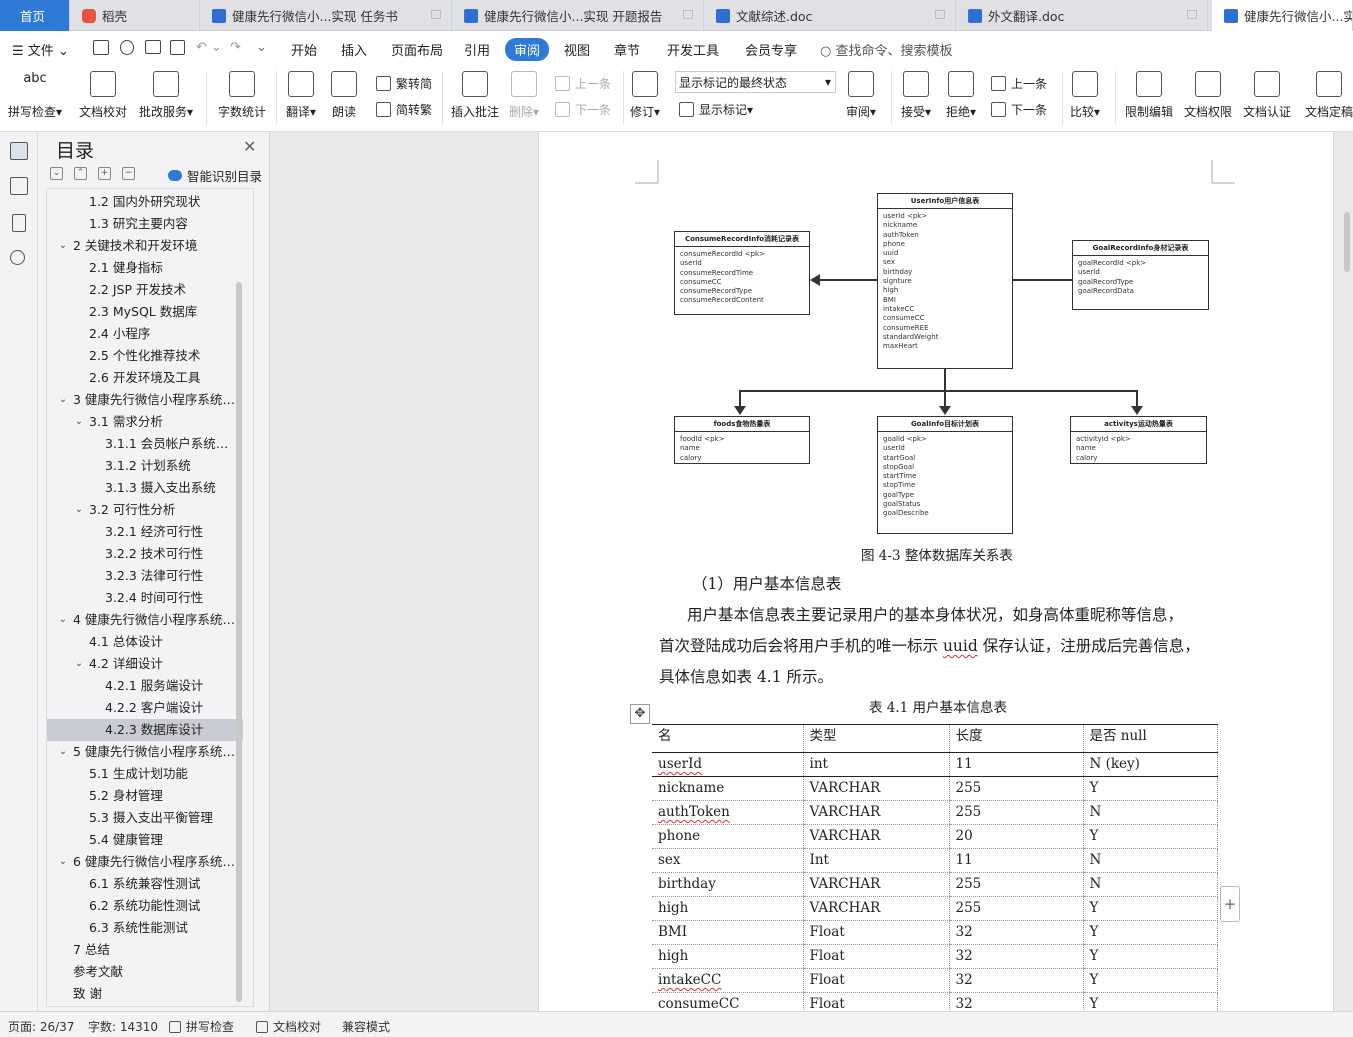 The height and width of the screenshot is (1037, 1353). I want to click on menu-insert: 插入, so click(354, 49).